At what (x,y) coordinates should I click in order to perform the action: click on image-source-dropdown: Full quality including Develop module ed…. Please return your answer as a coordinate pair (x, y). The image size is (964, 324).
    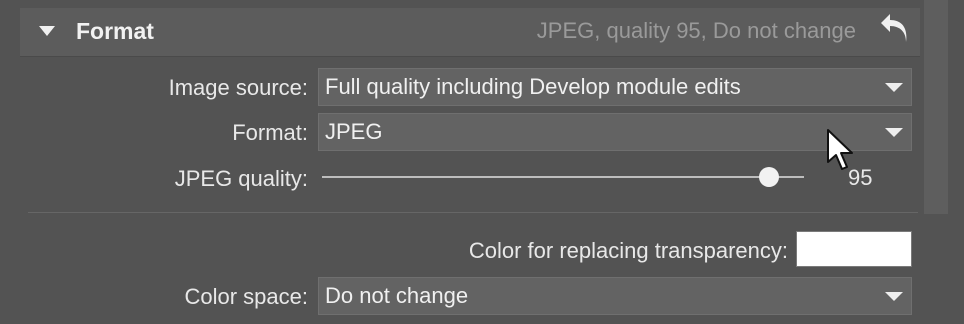
    Looking at the image, I should click on (615, 87).